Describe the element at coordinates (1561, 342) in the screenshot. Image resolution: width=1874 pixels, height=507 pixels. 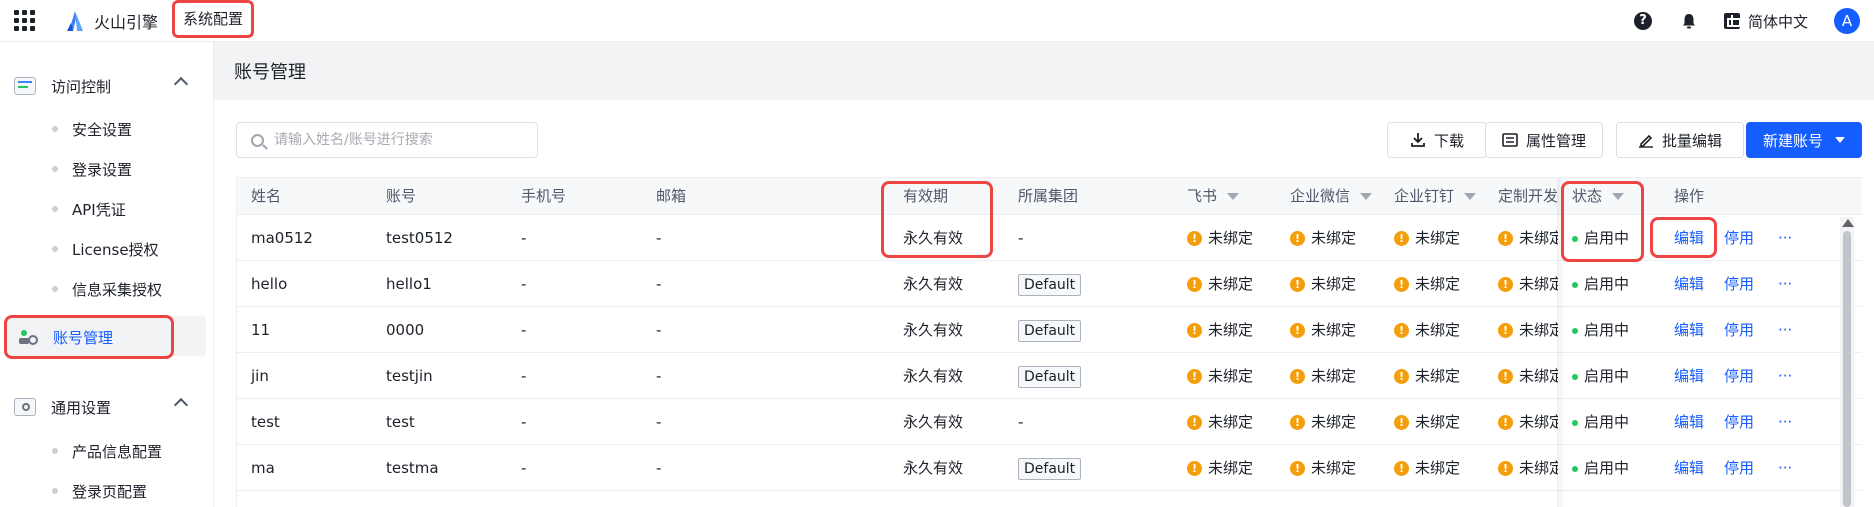
I see `fixed-column-shadow` at that location.